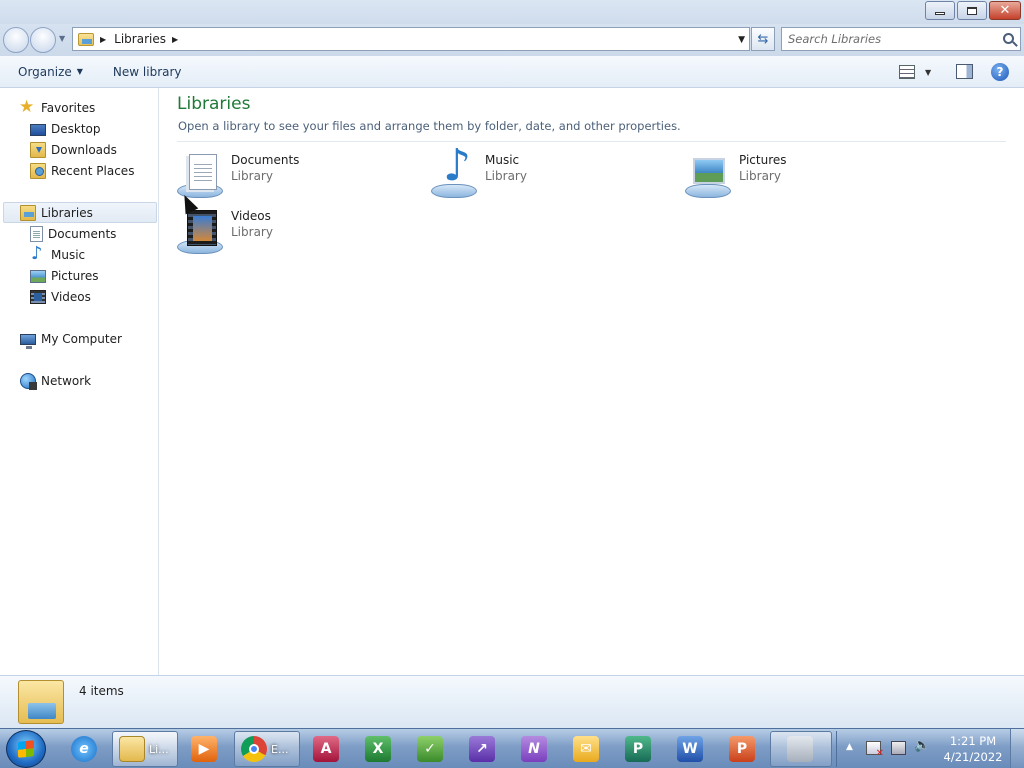  I want to click on desktop-icon, so click(38, 129).